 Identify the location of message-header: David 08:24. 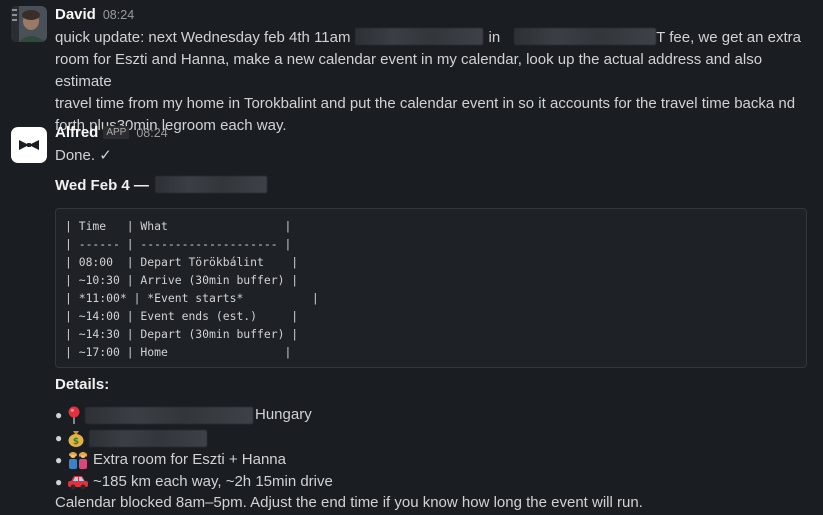
(94, 17).